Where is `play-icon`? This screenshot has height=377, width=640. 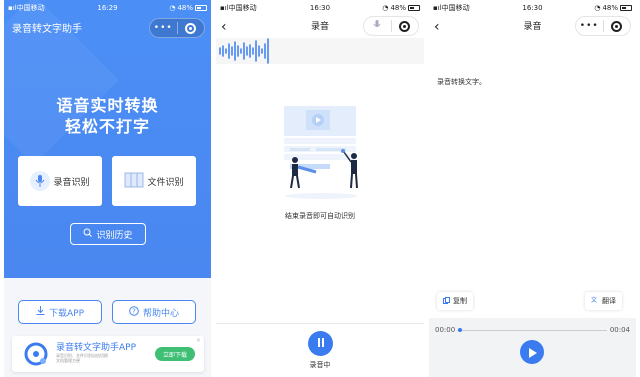 play-icon is located at coordinates (532, 352).